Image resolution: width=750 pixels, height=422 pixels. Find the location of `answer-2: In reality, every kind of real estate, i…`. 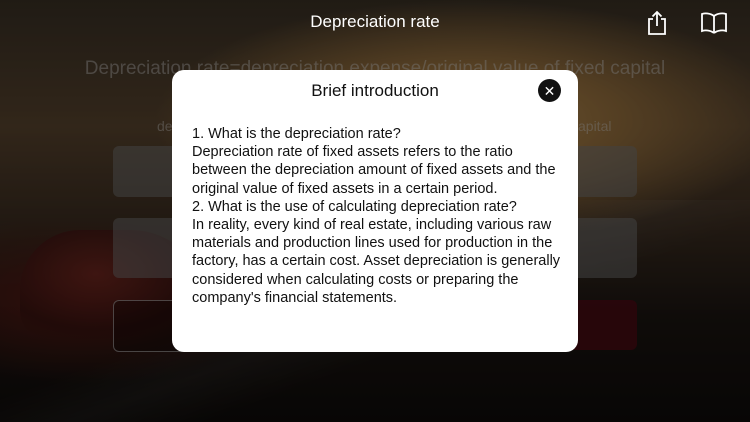

answer-2: In reality, every kind of real estate, i… is located at coordinates (376, 261).